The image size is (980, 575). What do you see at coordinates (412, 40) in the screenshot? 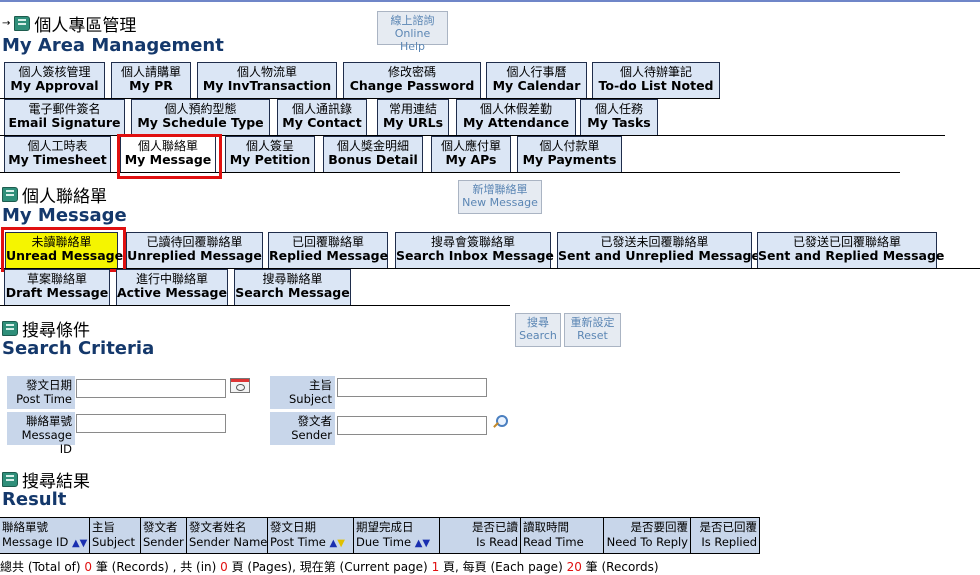
I see `online-help-en: Online Help` at bounding box center [412, 40].